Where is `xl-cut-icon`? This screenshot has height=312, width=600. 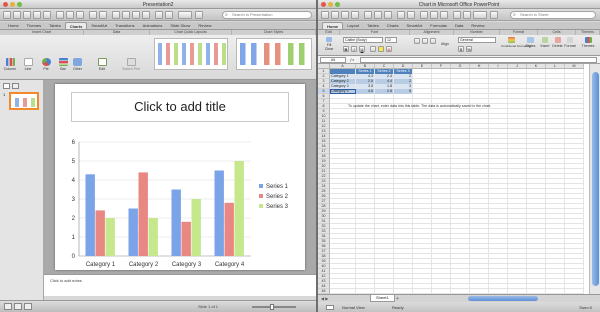 xl-cut-icon is located at coordinates (368, 15).